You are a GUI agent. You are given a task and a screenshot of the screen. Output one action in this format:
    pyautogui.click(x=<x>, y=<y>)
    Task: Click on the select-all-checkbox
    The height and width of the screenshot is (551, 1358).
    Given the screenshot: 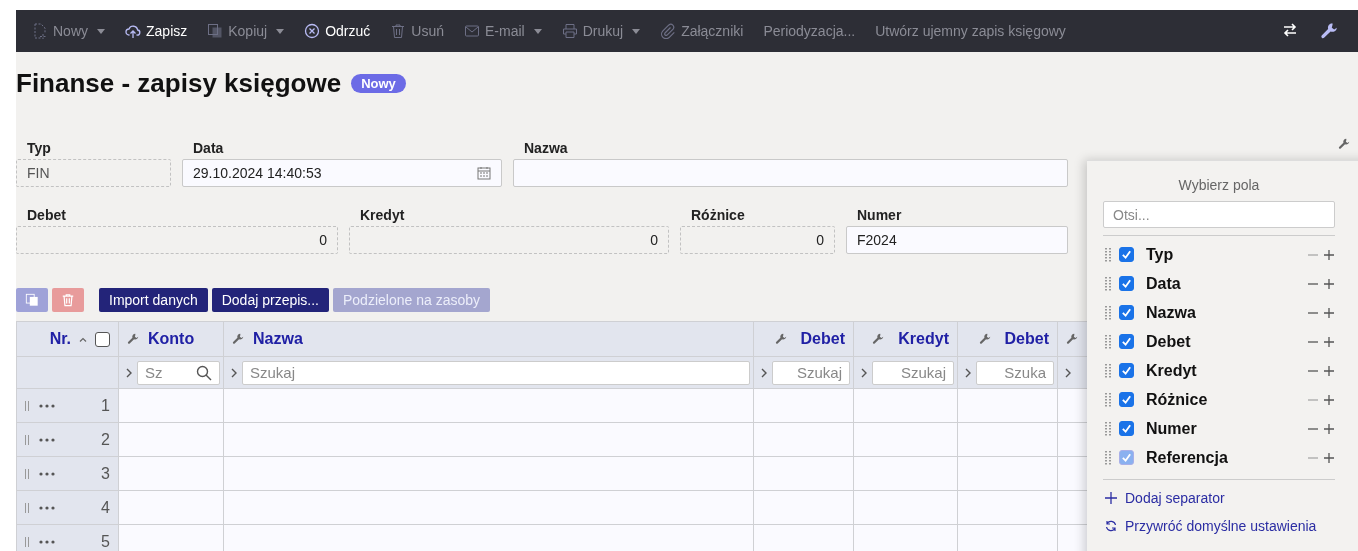 What is the action you would take?
    pyautogui.click(x=102, y=339)
    